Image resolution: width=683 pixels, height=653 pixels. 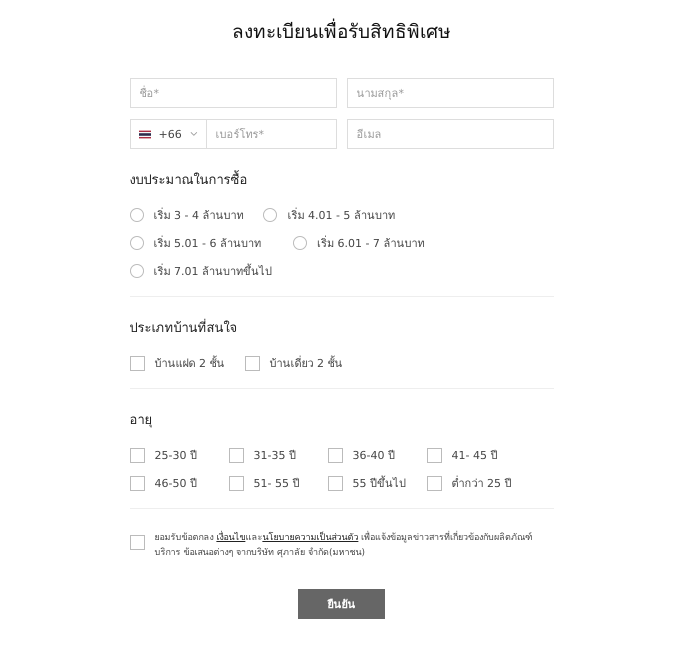 What do you see at coordinates (342, 179) in the screenshot?
I see `section-heading: งบประมาณในการซื้อ` at bounding box center [342, 179].